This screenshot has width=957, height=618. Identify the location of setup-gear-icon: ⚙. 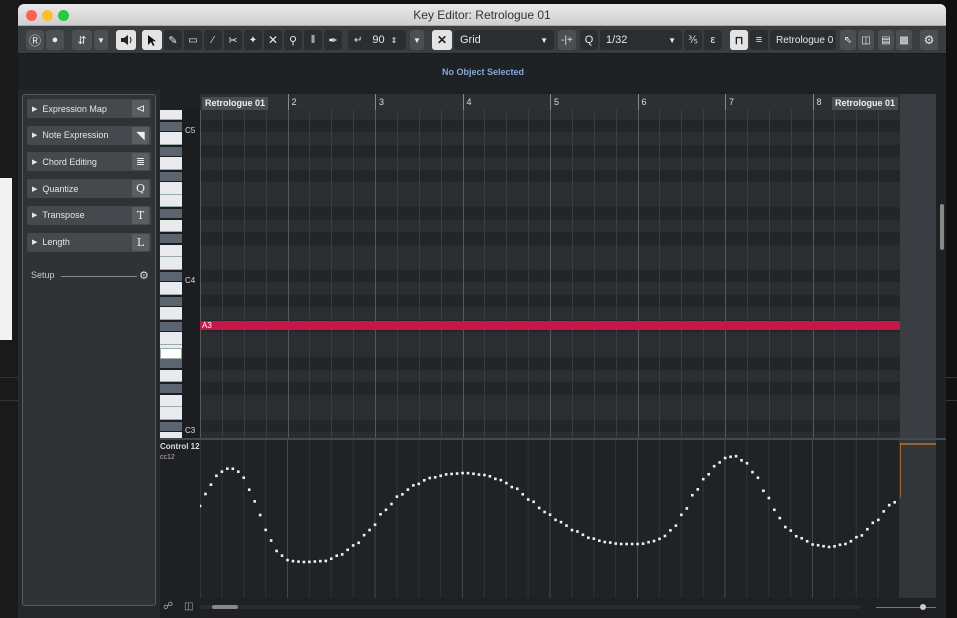
(144, 275).